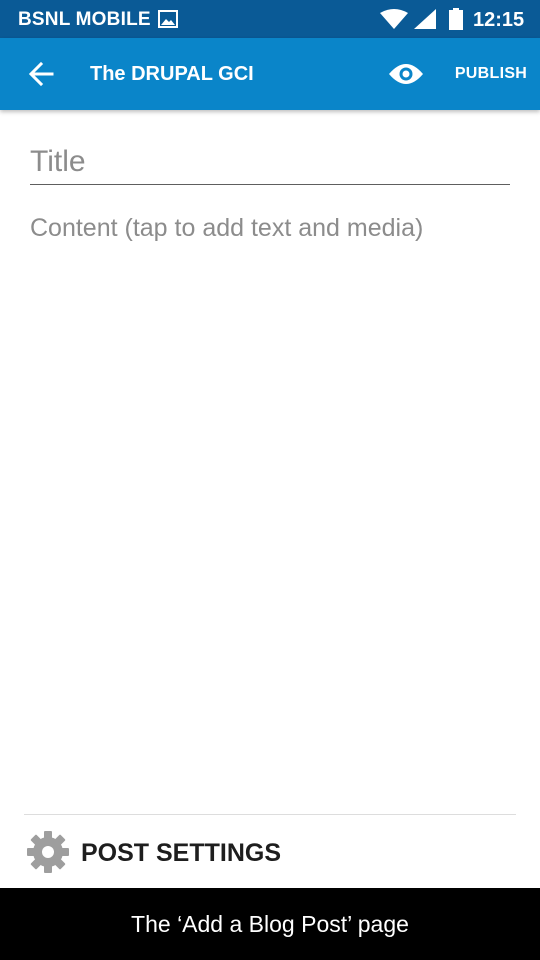 The image size is (540, 960). What do you see at coordinates (270, 74) in the screenshot?
I see `app-bar: The DRUPAL GCI PUBLISH` at bounding box center [270, 74].